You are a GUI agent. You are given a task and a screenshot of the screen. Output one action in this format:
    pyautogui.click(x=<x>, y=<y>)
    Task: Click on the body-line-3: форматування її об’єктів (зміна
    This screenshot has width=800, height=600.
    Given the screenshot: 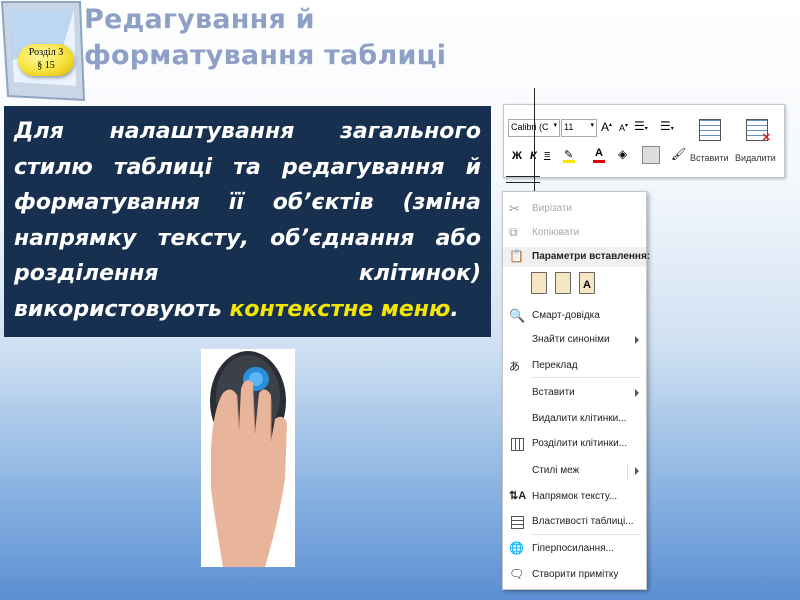 What is the action you would take?
    pyautogui.click(x=247, y=202)
    